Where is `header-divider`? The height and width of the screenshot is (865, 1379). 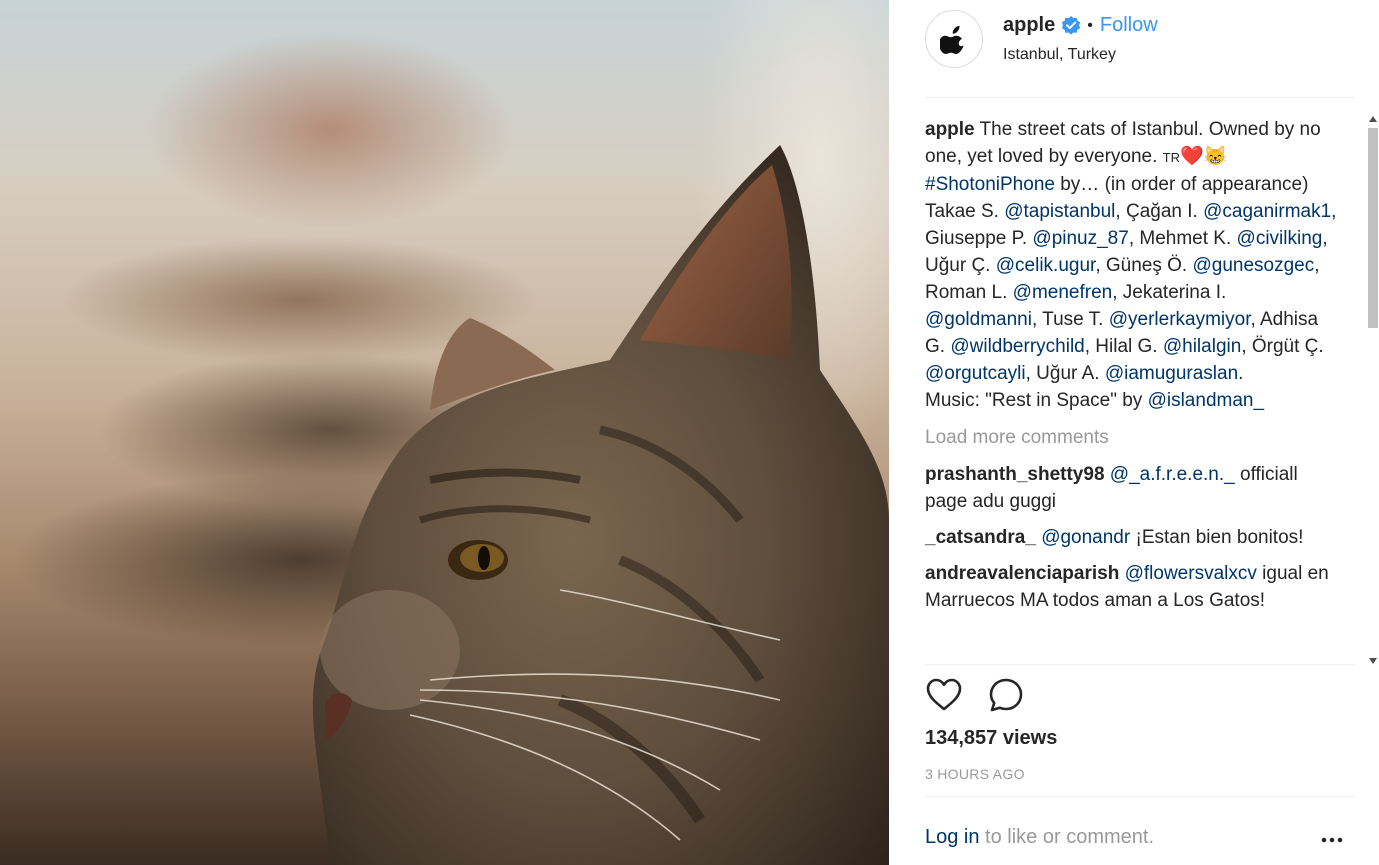
header-divider is located at coordinates (1140, 97).